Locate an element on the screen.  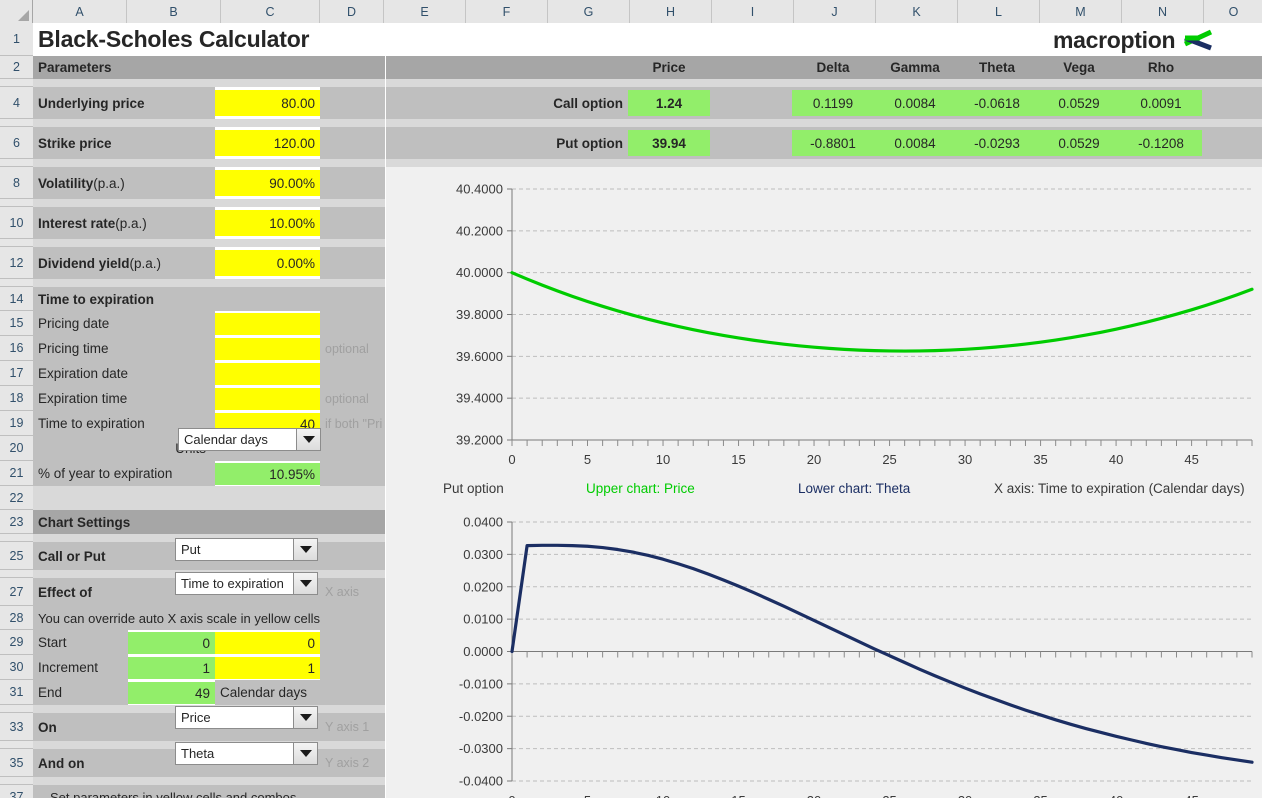
row-header-22: 22 is located at coordinates (16, 498).